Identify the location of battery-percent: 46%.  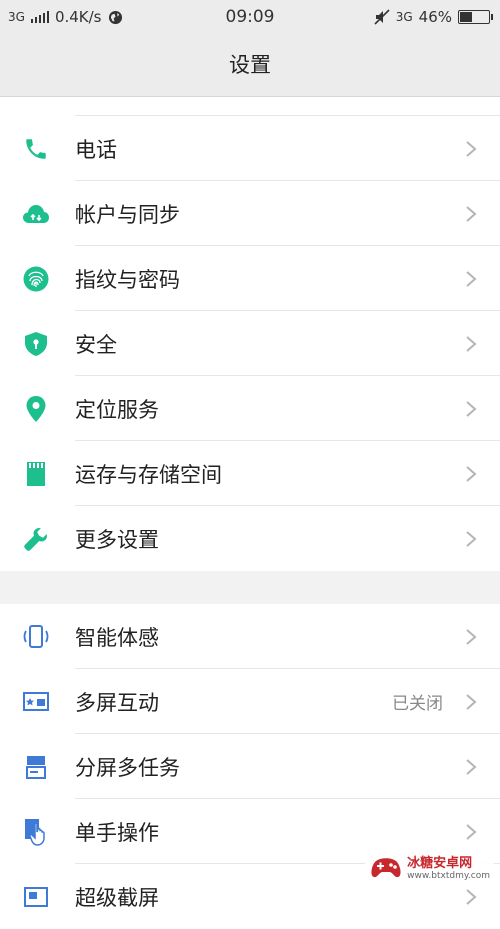
(435, 17).